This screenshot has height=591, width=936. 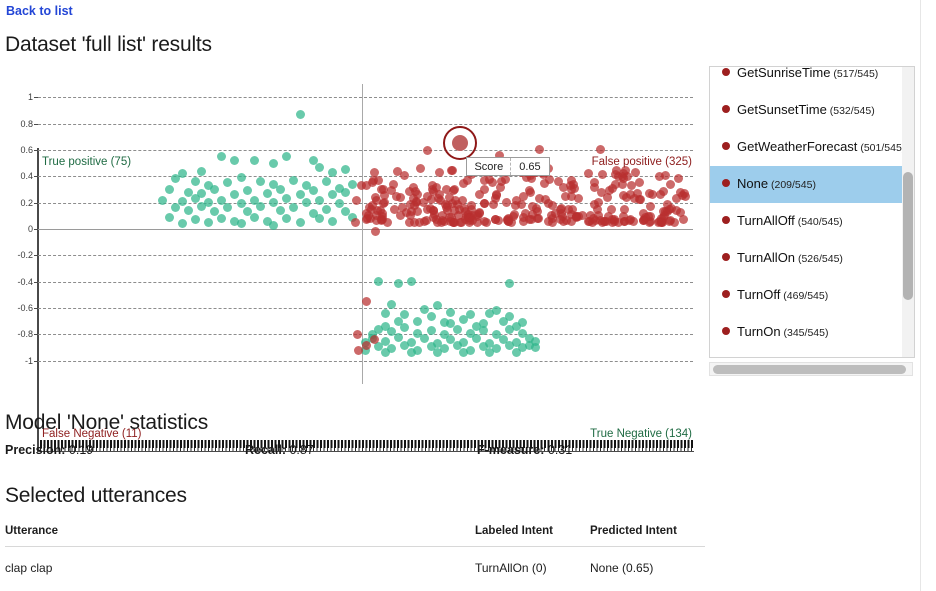 I want to click on legend-item-turnoff: TurnOff (469/545), so click(x=812, y=295).